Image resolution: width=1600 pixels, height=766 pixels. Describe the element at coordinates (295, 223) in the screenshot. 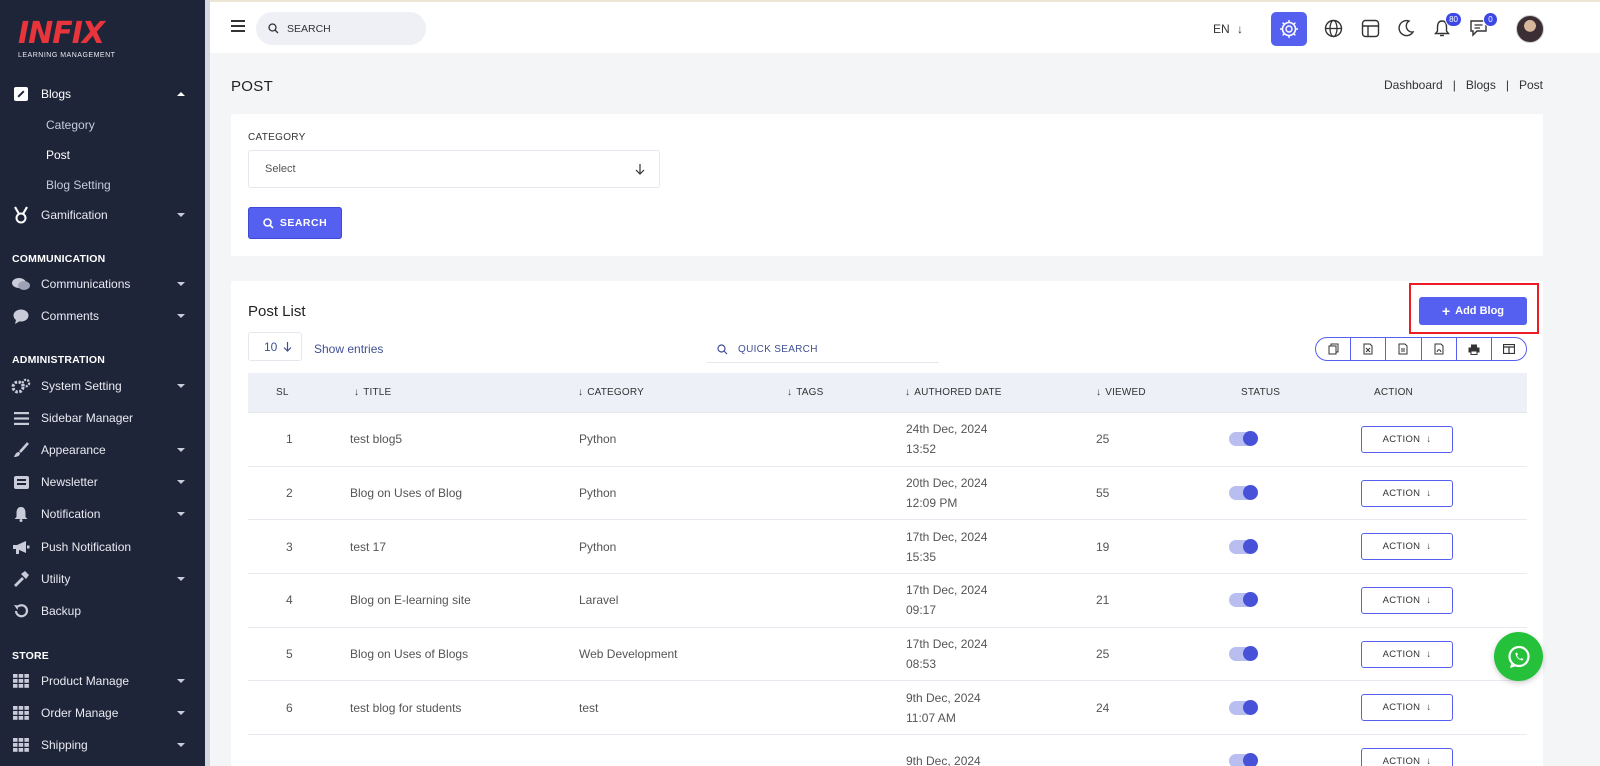

I see `search-button: SEARCH` at that location.